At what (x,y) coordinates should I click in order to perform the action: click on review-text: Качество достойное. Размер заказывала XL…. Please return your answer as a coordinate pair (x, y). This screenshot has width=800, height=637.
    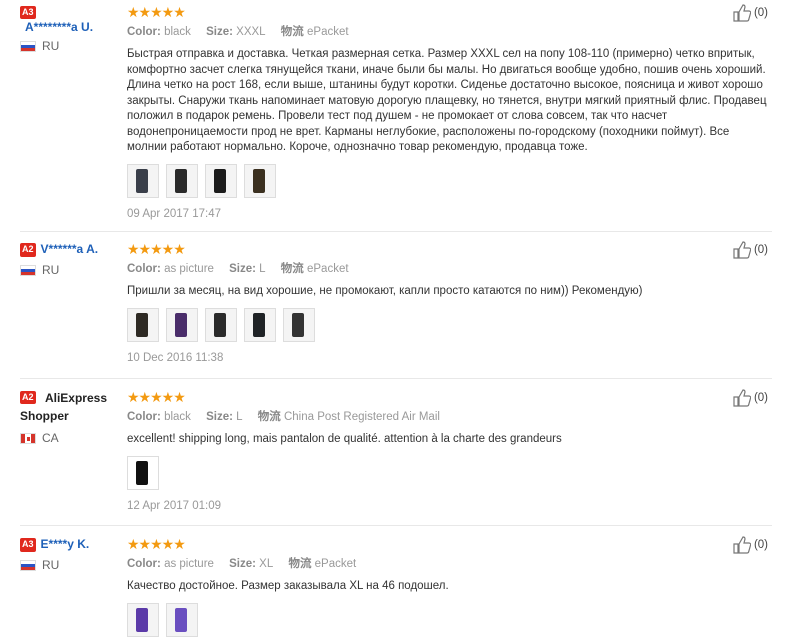
    Looking at the image, I should click on (288, 586).